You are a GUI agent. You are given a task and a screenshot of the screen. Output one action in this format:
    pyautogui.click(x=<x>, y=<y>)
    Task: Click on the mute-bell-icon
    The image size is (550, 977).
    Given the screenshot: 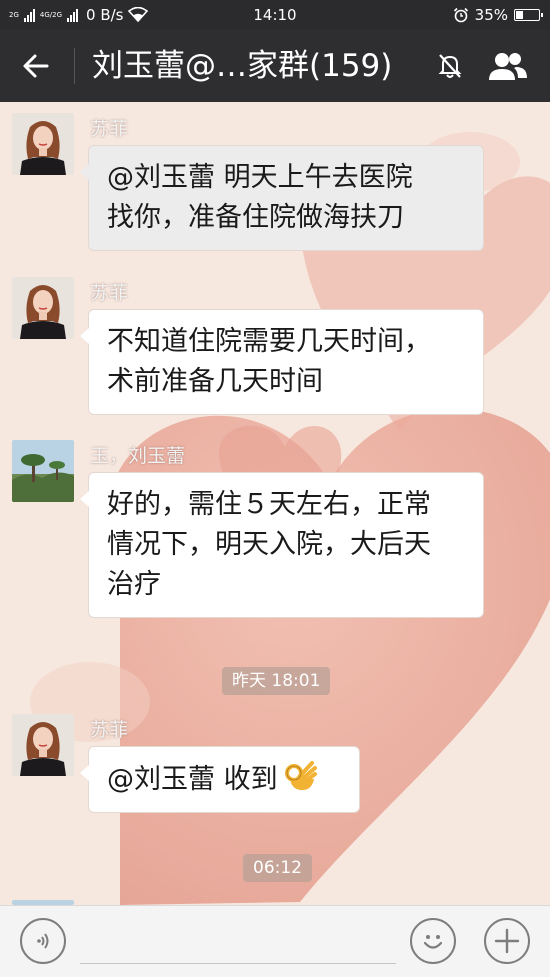 What is the action you would take?
    pyautogui.click(x=450, y=66)
    